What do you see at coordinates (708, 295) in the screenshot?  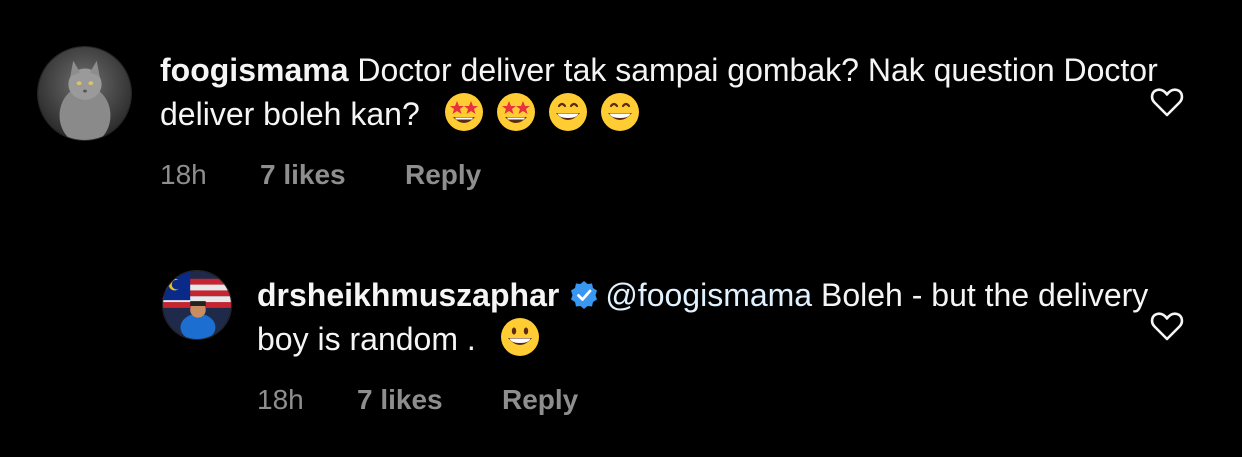 I see `mention-link: @foogismama` at bounding box center [708, 295].